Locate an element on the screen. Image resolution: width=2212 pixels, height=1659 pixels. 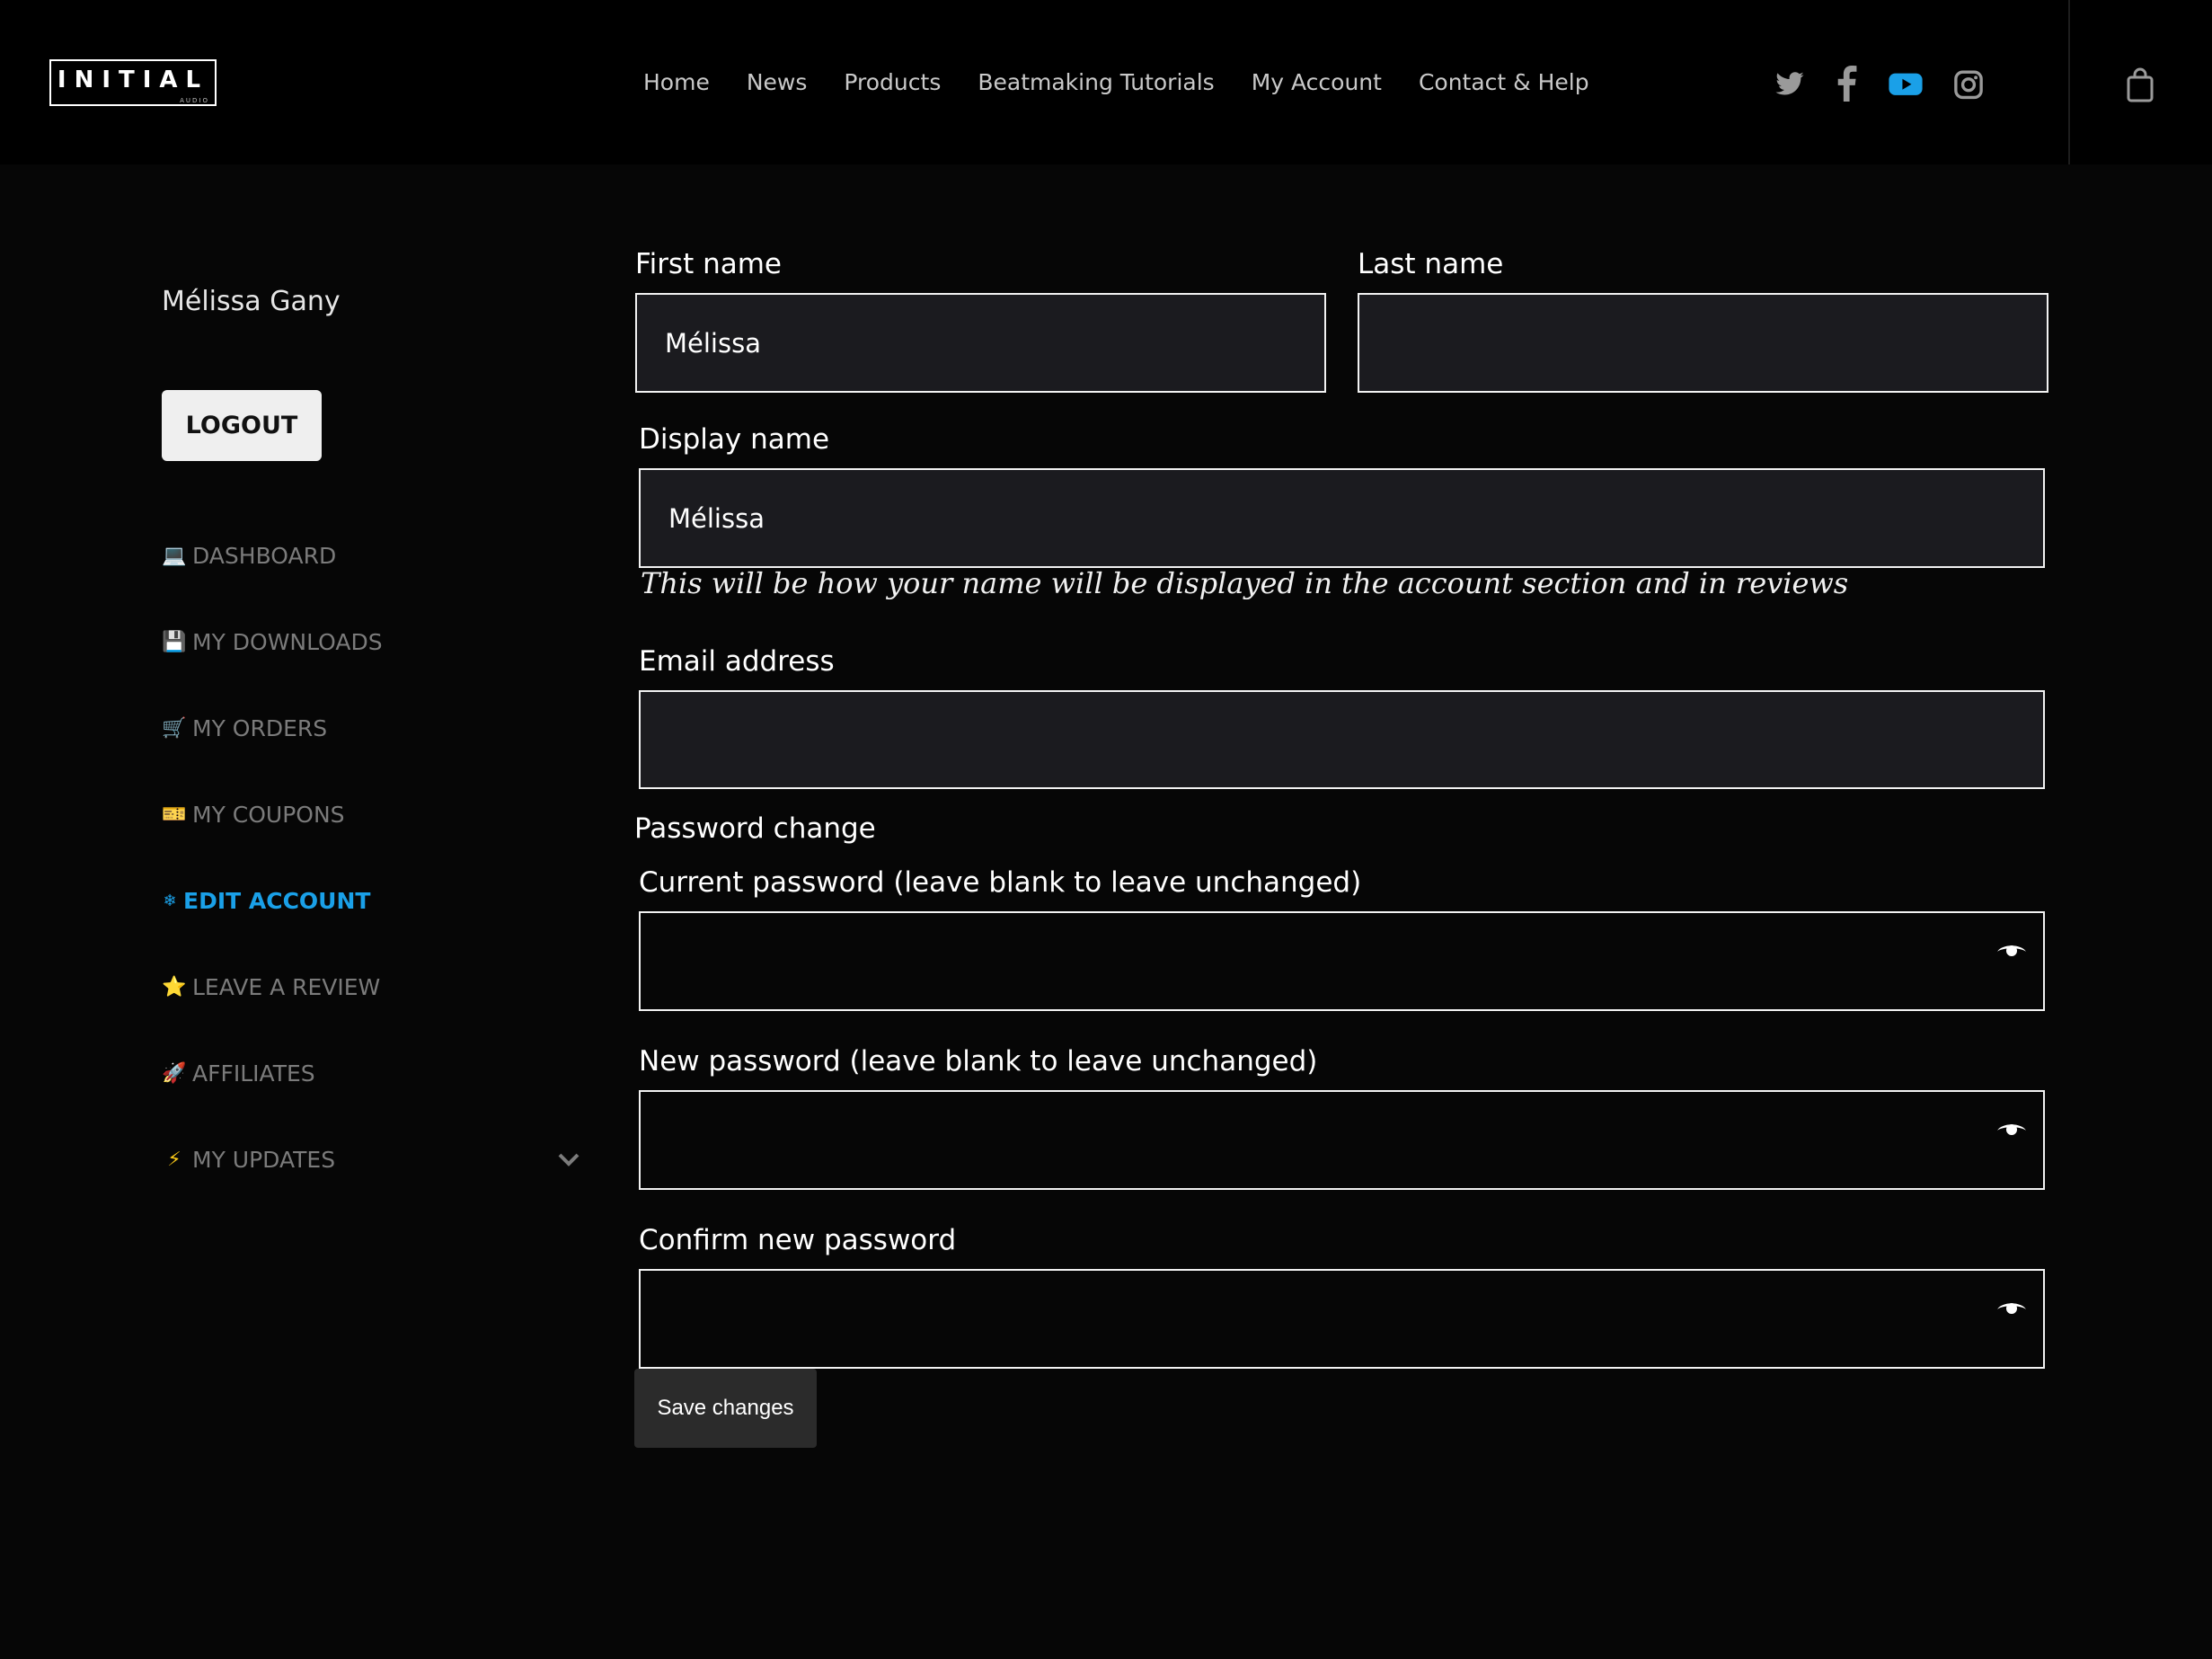
sidebar-item-my-coupons: 🎫 MY COUPONS is located at coordinates (253, 815).